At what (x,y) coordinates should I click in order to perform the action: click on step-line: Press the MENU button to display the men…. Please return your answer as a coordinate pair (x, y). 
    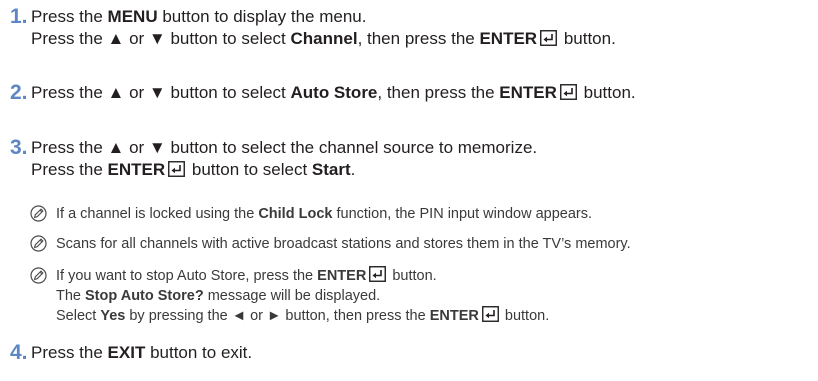
    Looking at the image, I should click on (198, 17).